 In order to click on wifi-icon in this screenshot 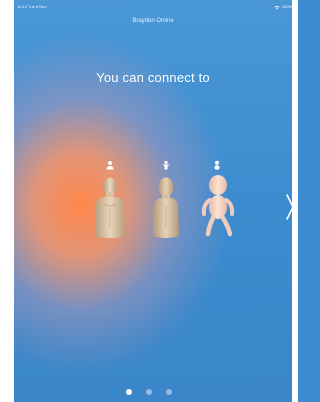, I will do `click(277, 7)`.